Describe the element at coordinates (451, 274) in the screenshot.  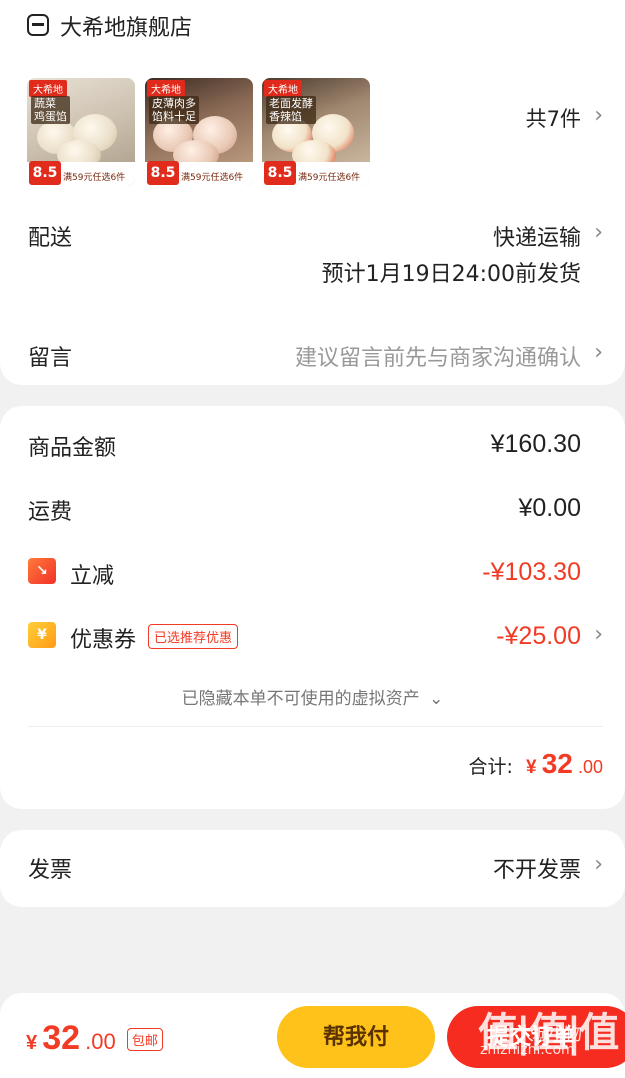
I see `delivery-estimate: 预计1月19日24:00前发货` at that location.